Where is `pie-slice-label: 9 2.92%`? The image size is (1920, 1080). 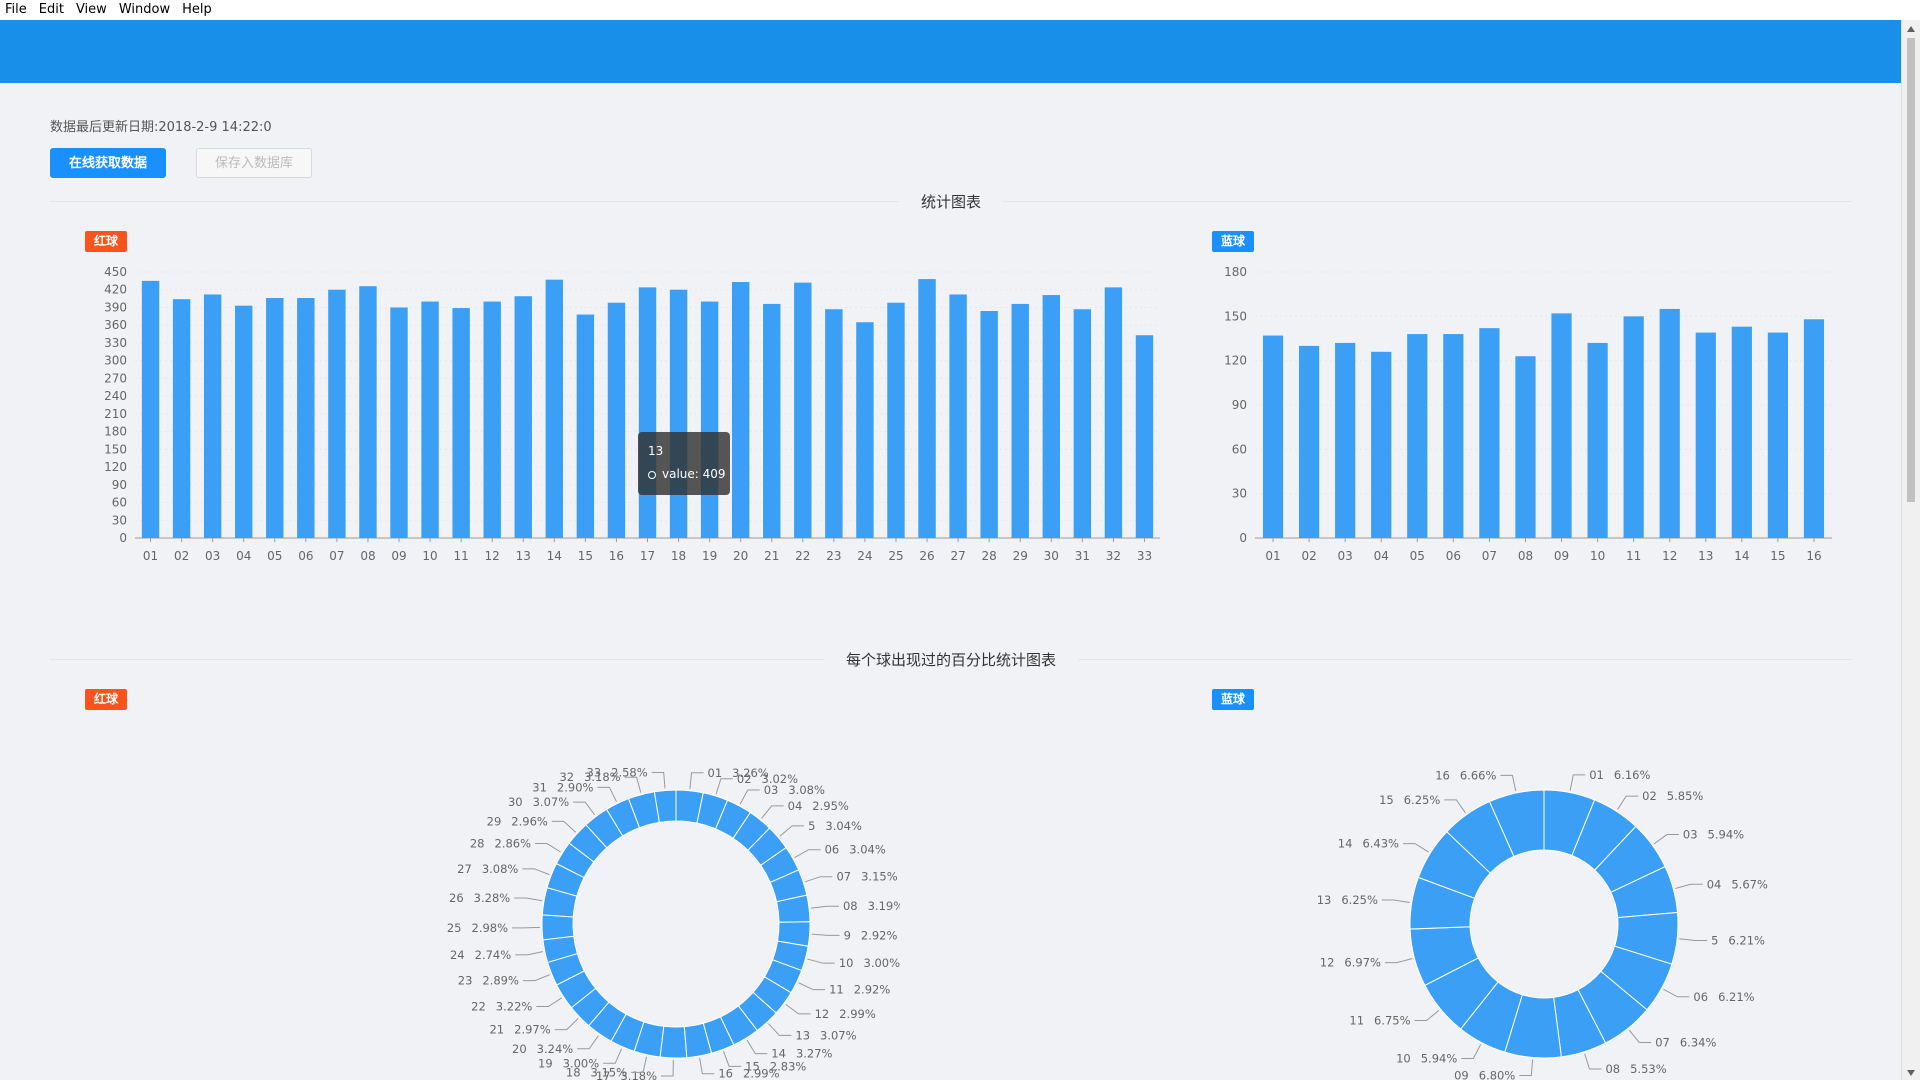 pie-slice-label: 9 2.92% is located at coordinates (871, 935).